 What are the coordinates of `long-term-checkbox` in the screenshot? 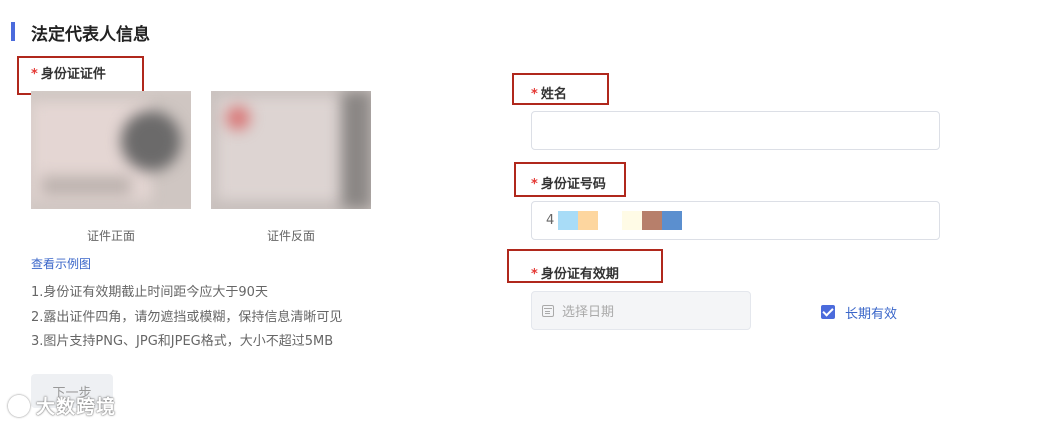 It's located at (828, 312).